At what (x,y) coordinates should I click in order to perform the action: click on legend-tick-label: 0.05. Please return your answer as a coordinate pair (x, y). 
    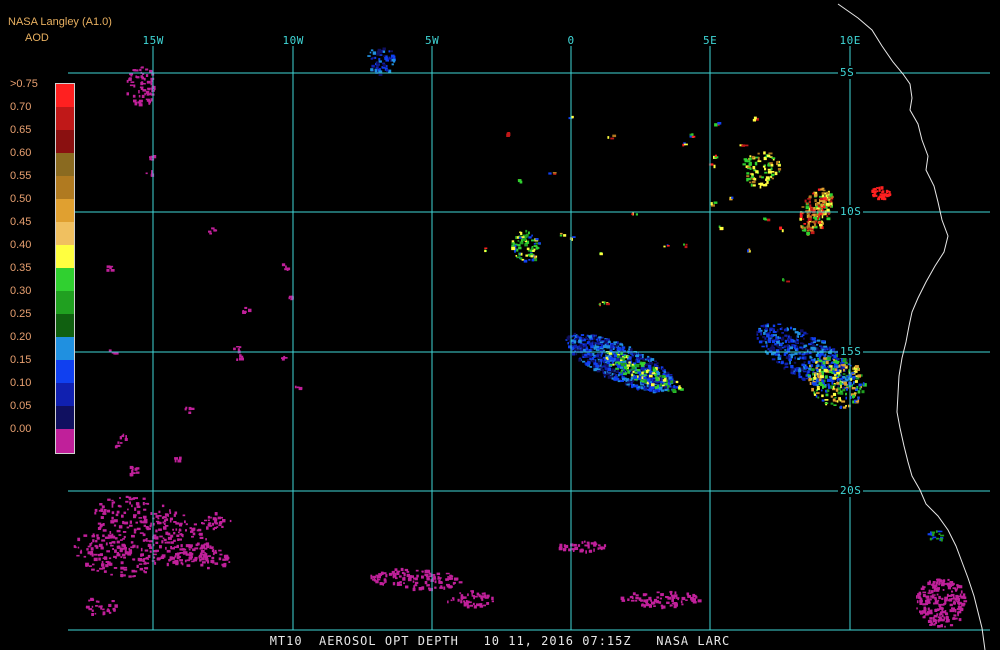
    Looking at the image, I should click on (21, 406).